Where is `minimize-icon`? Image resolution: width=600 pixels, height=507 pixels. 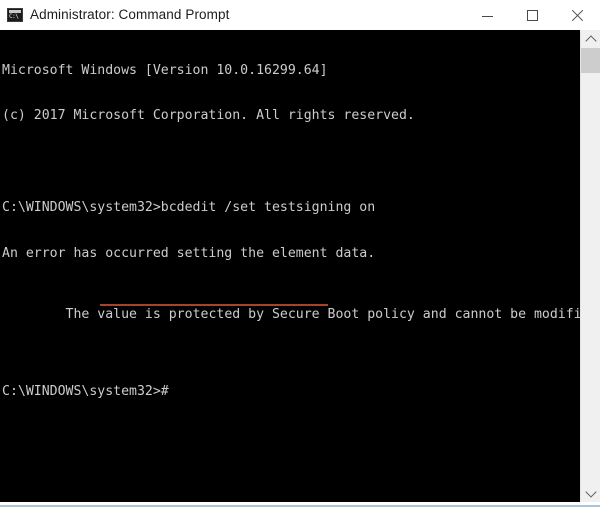
minimize-icon is located at coordinates (487, 16).